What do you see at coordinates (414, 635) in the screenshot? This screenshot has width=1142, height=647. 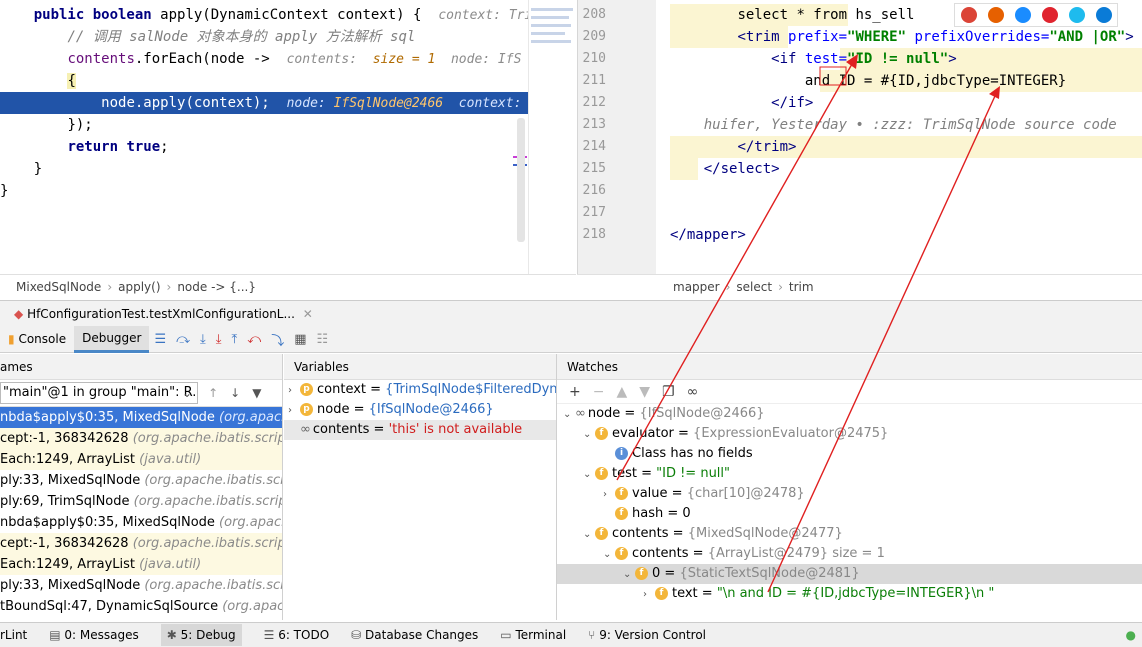 I see `toolwindow-button: ⛁ Database Changes` at bounding box center [414, 635].